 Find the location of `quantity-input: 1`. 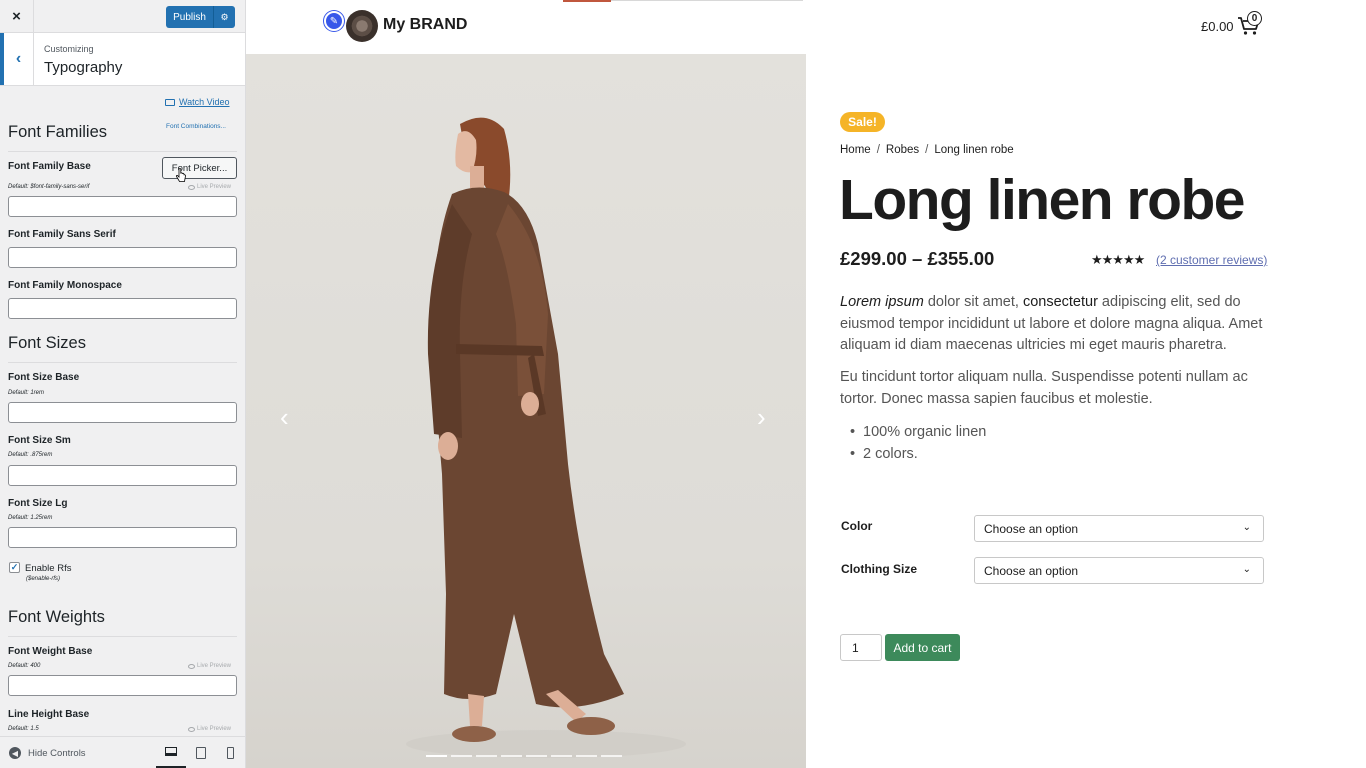

quantity-input: 1 is located at coordinates (861, 647).